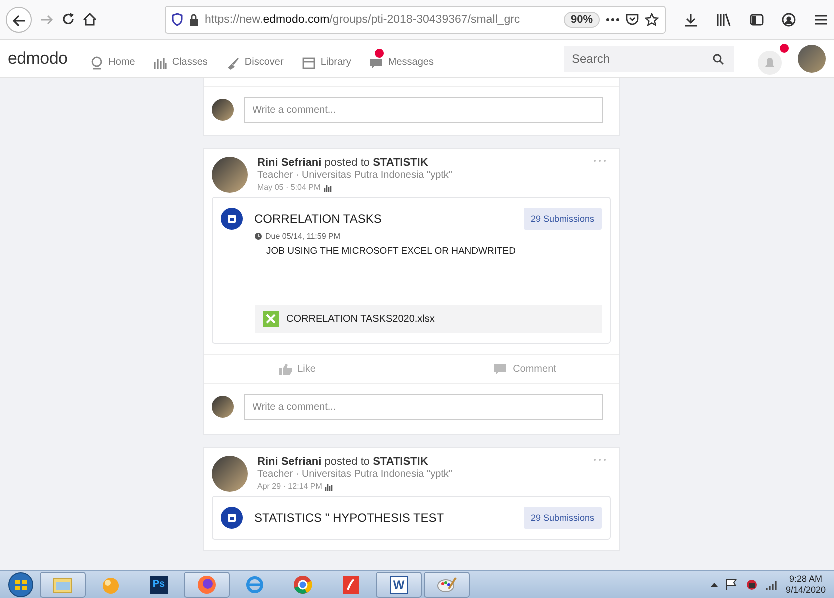 This screenshot has width=834, height=598. What do you see at coordinates (113, 59) in the screenshot?
I see `nav-item: Home` at bounding box center [113, 59].